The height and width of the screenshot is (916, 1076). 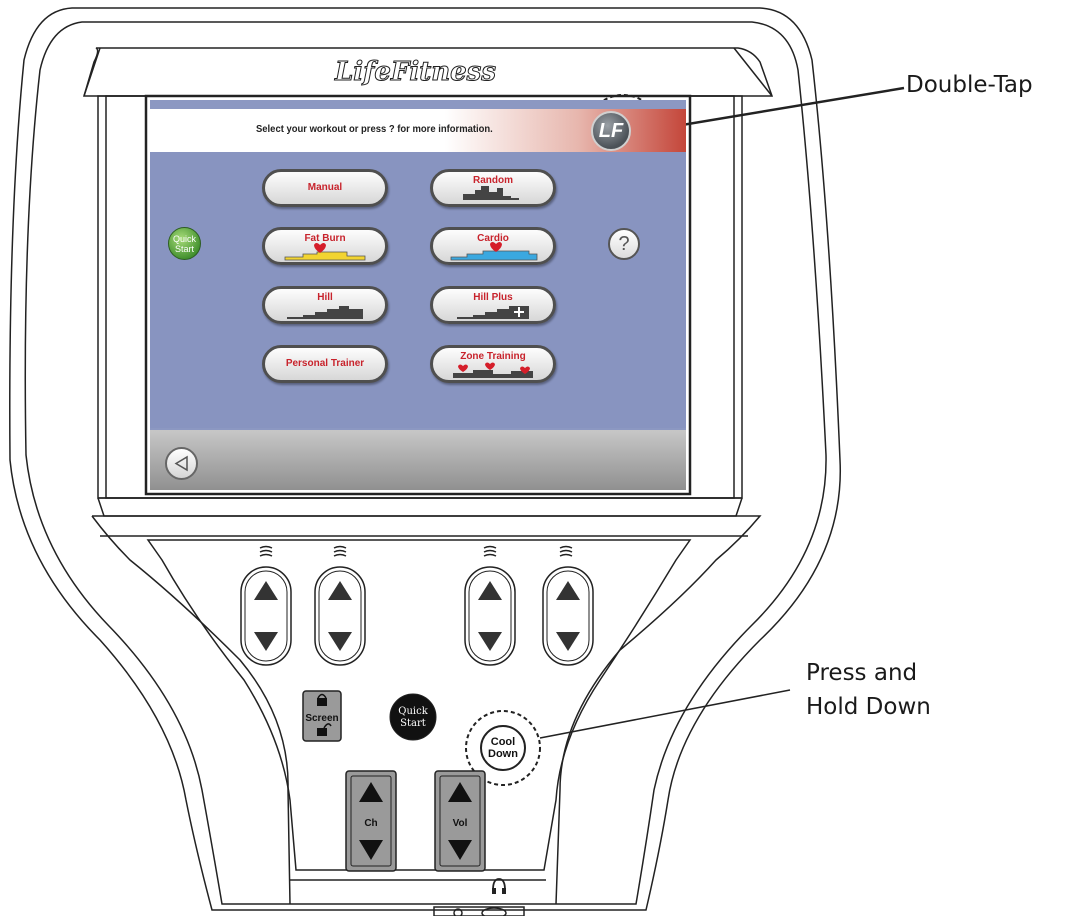 I want to click on volume-key-face: Vol, so click(x=460, y=821).